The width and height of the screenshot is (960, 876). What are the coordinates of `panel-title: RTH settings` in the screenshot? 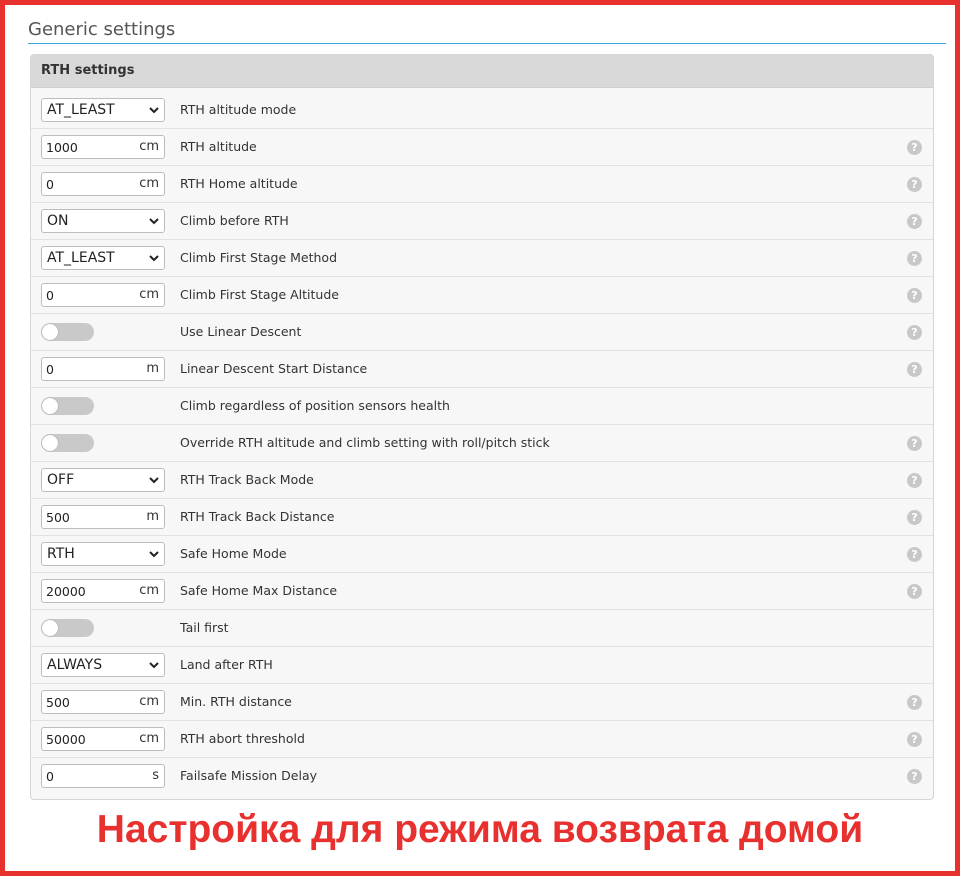 It's located at (482, 71).